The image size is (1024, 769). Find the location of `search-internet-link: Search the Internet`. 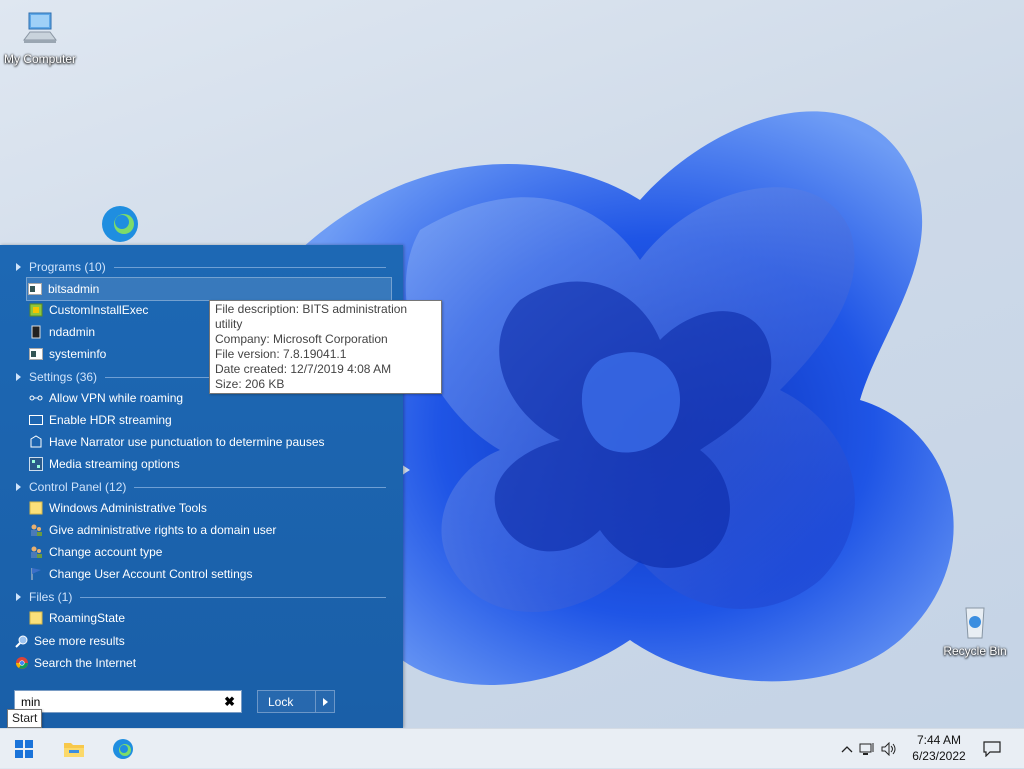

search-internet-link: Search the Internet is located at coordinates (75, 663).